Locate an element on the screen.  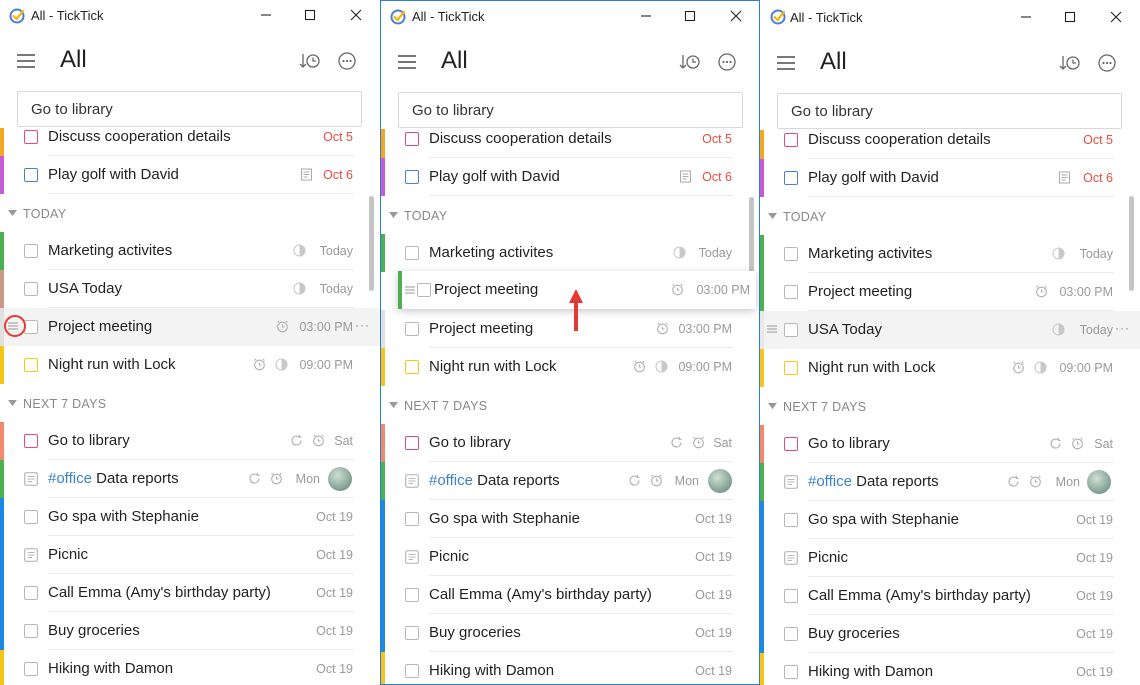
task-row-hovered: Project meeting 03:00 PM ··· is located at coordinates (190, 327).